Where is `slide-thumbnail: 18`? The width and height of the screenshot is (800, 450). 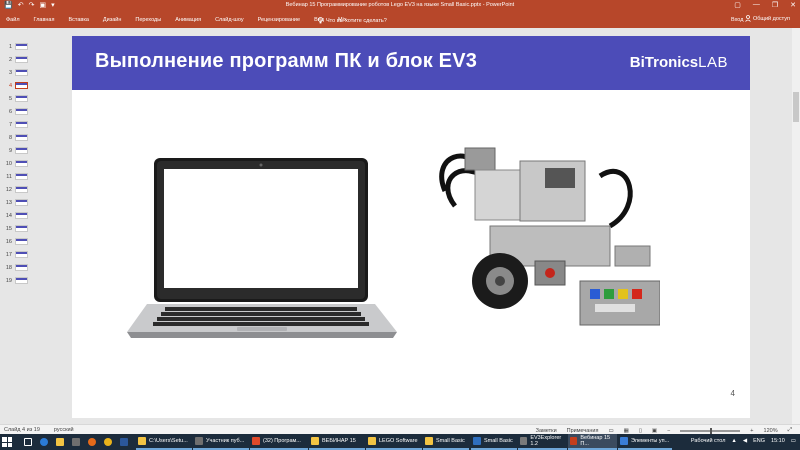
slide-thumbnail: 18 is located at coordinates (32, 267).